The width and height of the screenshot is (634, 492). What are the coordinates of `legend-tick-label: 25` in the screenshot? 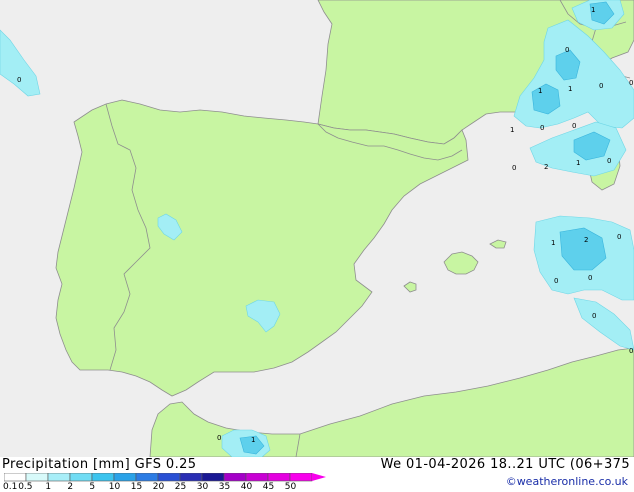 It's located at (180, 487).